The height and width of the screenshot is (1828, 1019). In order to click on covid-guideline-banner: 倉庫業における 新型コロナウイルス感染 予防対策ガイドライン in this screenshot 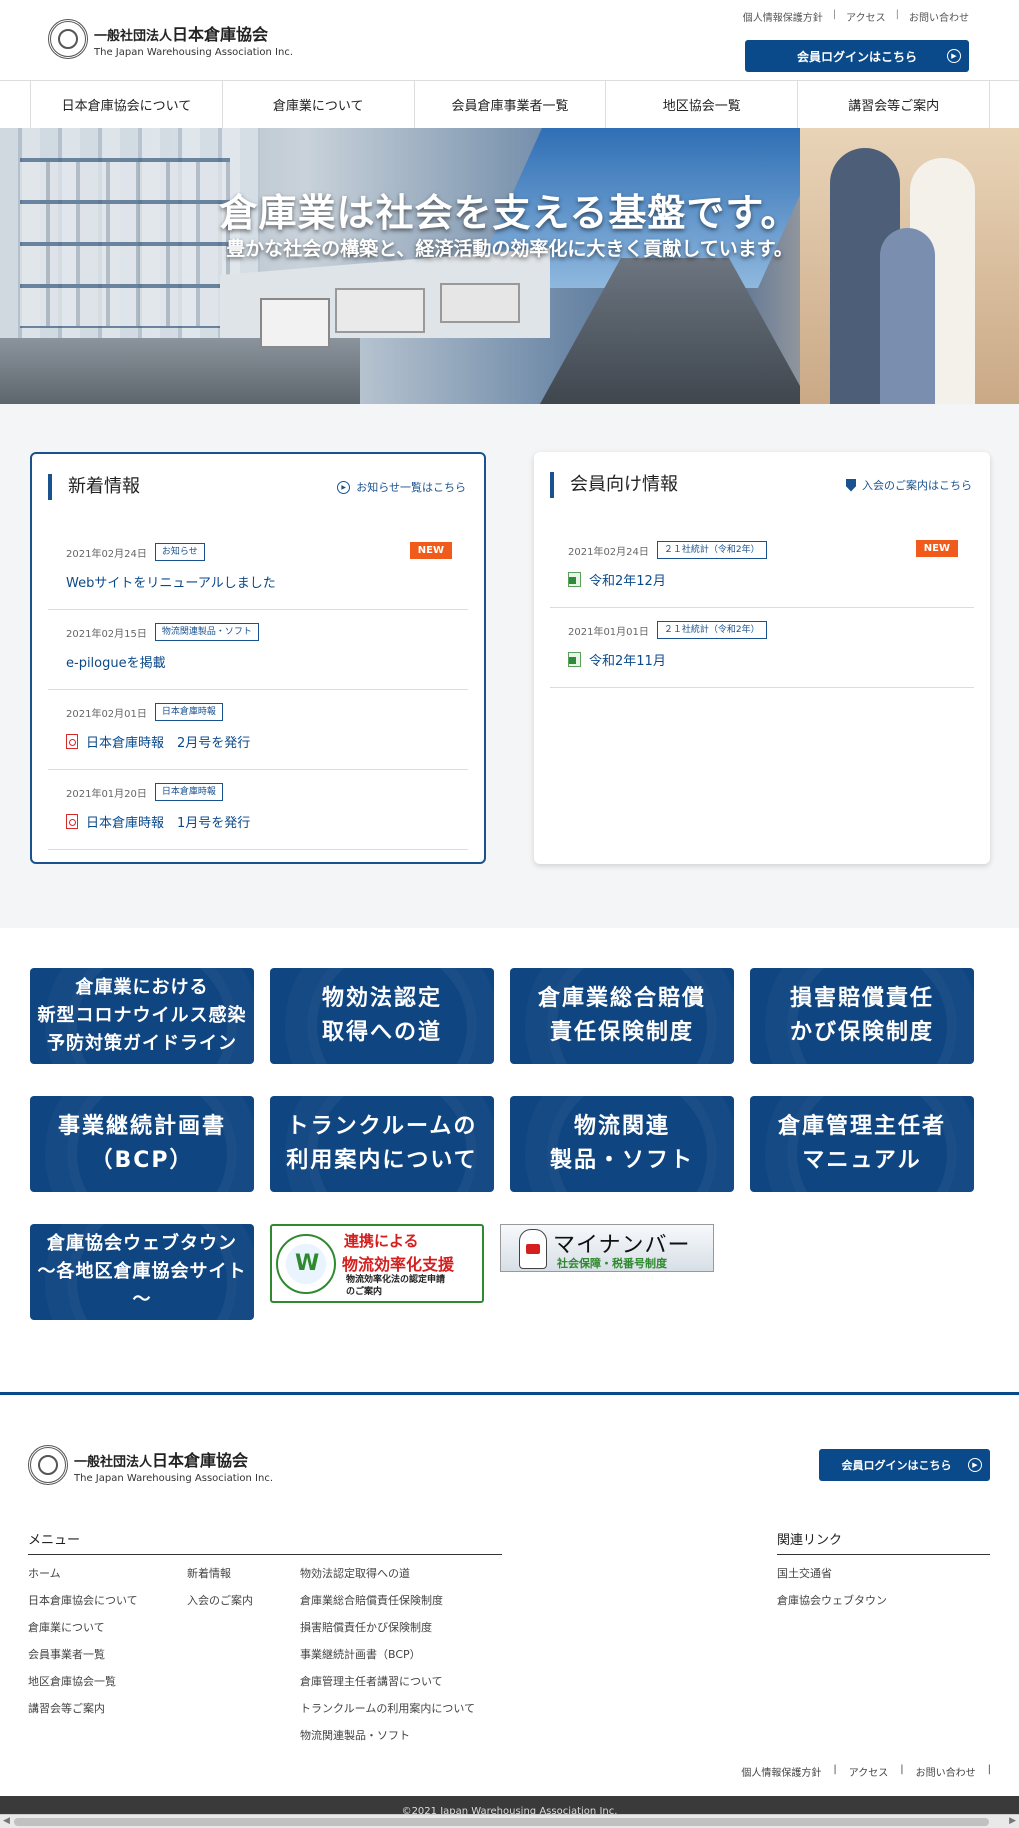, I will do `click(142, 1016)`.